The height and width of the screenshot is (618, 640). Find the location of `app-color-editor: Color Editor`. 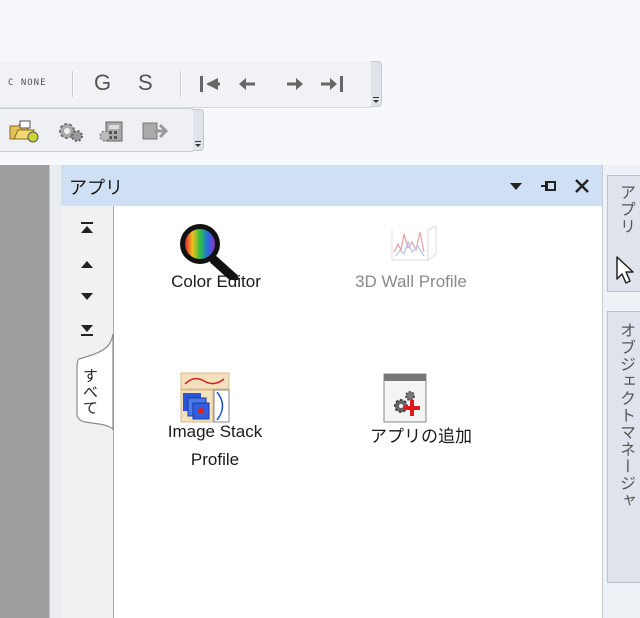

app-color-editor: Color Editor is located at coordinates (216, 264).